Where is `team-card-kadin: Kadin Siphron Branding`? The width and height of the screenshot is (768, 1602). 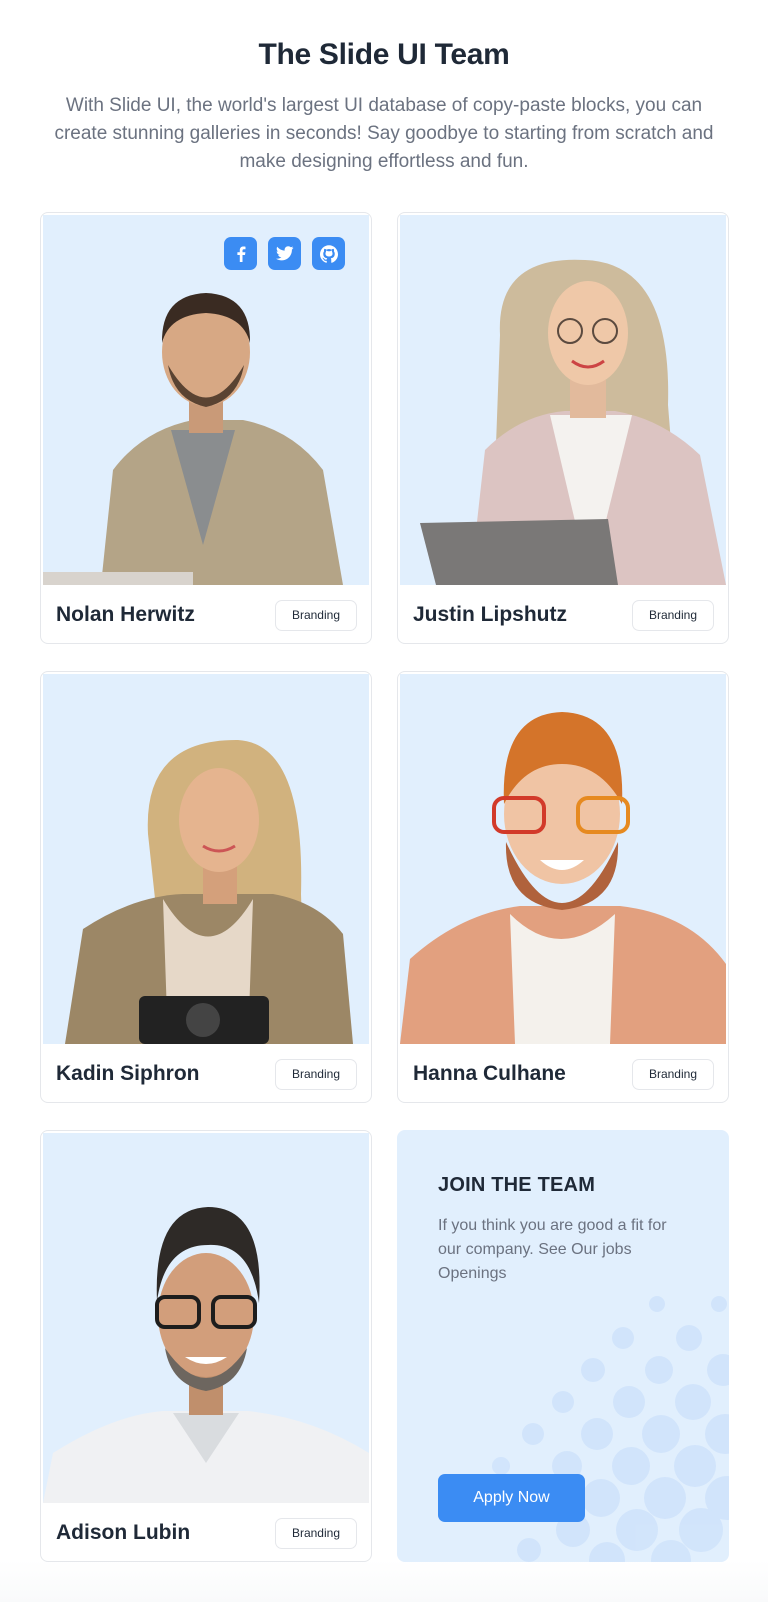
team-card-kadin: Kadin Siphron Branding is located at coordinates (206, 887).